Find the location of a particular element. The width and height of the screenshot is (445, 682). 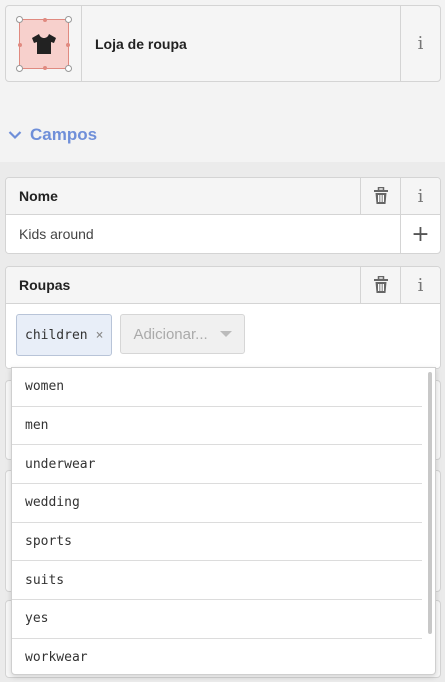

dropdown-option: wedding is located at coordinates (217, 503).